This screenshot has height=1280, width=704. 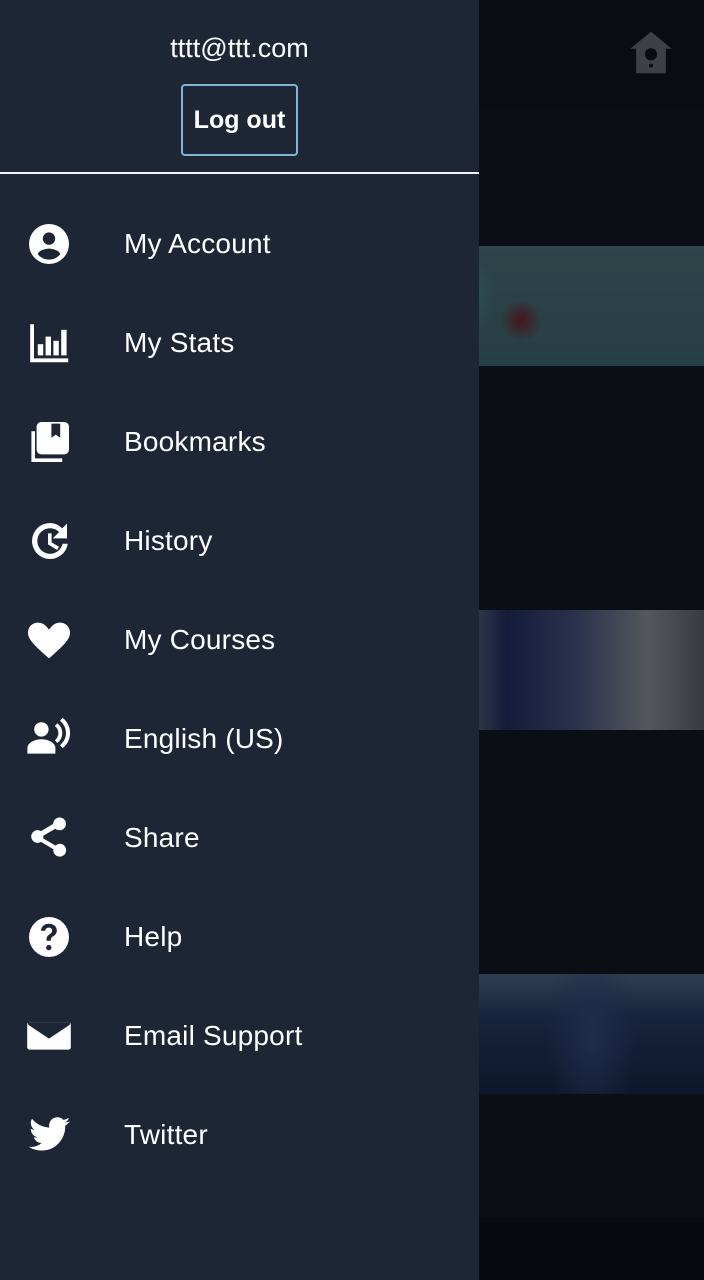 I want to click on menu-item-my-account: My Account, so click(x=239, y=243).